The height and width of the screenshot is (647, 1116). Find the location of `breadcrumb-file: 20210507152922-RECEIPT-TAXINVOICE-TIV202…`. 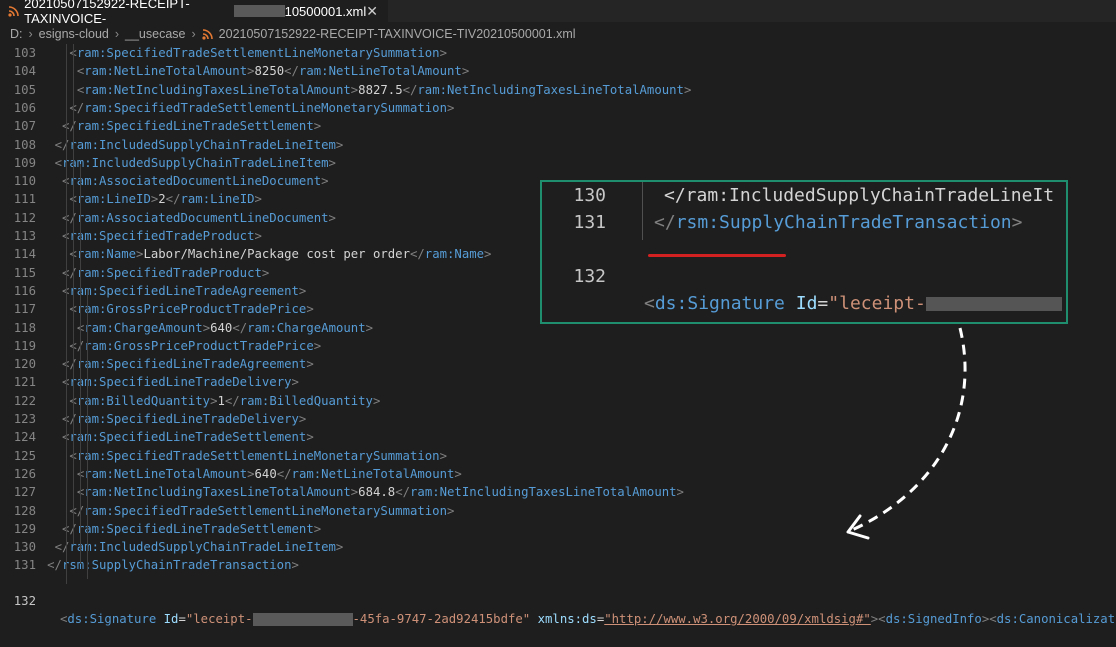

breadcrumb-file: 20210507152922-RECEIPT-TAXINVOICE-TIV202… is located at coordinates (397, 34).